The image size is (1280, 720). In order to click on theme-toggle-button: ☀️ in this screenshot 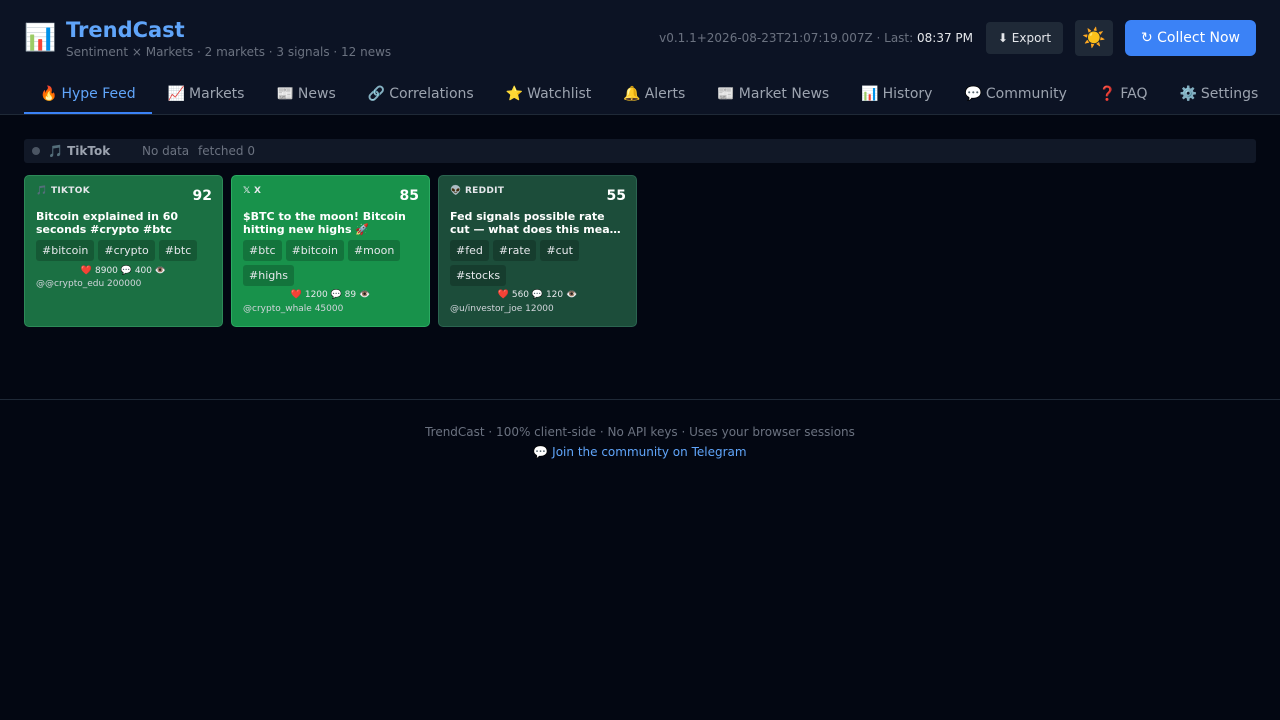, I will do `click(1094, 38)`.